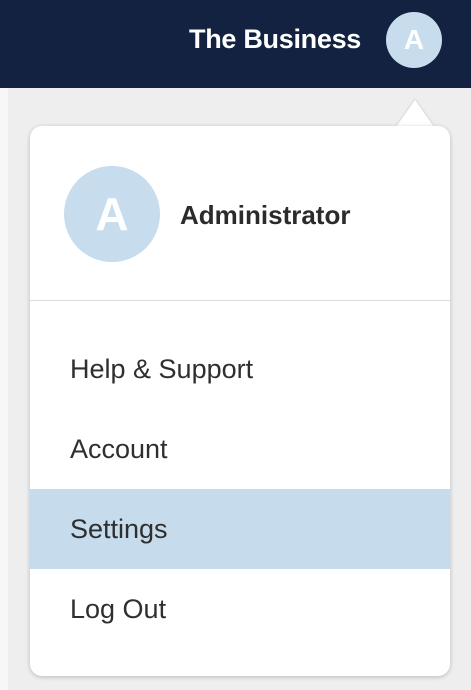  I want to click on top-navigation-bar: The Business A, so click(235, 44).